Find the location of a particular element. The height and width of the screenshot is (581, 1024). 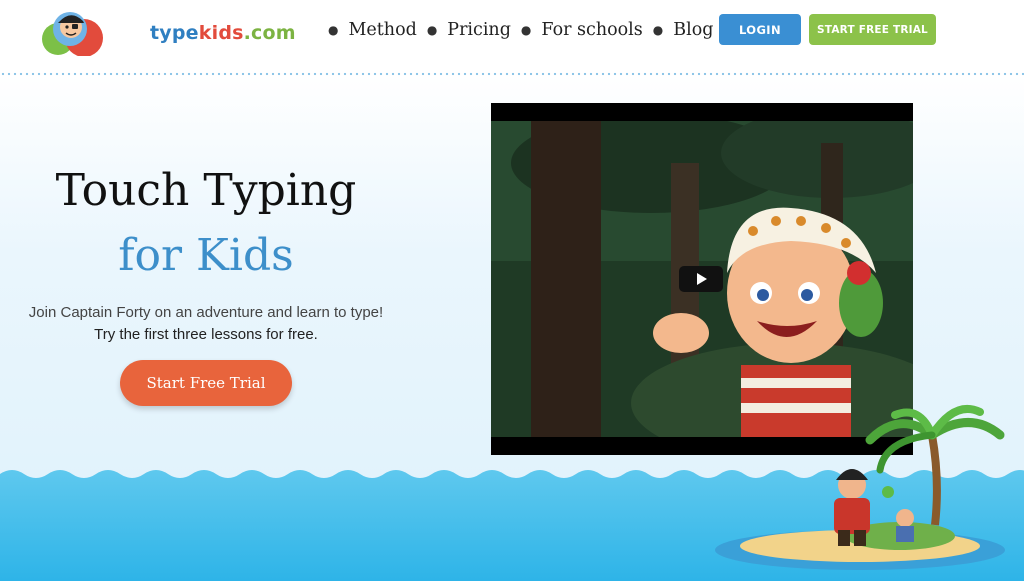

hero-subtitle-line2: Try the first three lessons for free. is located at coordinates (206, 334).